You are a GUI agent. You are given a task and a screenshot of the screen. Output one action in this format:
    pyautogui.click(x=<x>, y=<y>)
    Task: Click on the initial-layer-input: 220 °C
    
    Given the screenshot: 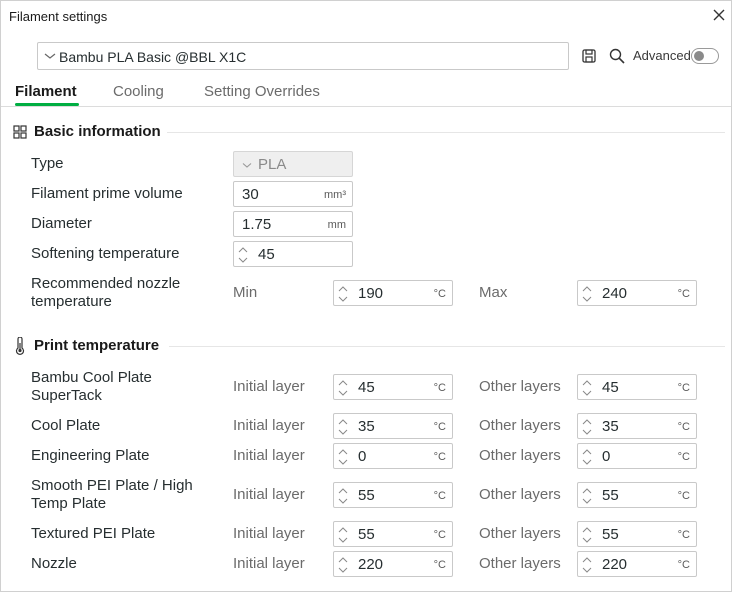 What is the action you would take?
    pyautogui.click(x=393, y=564)
    